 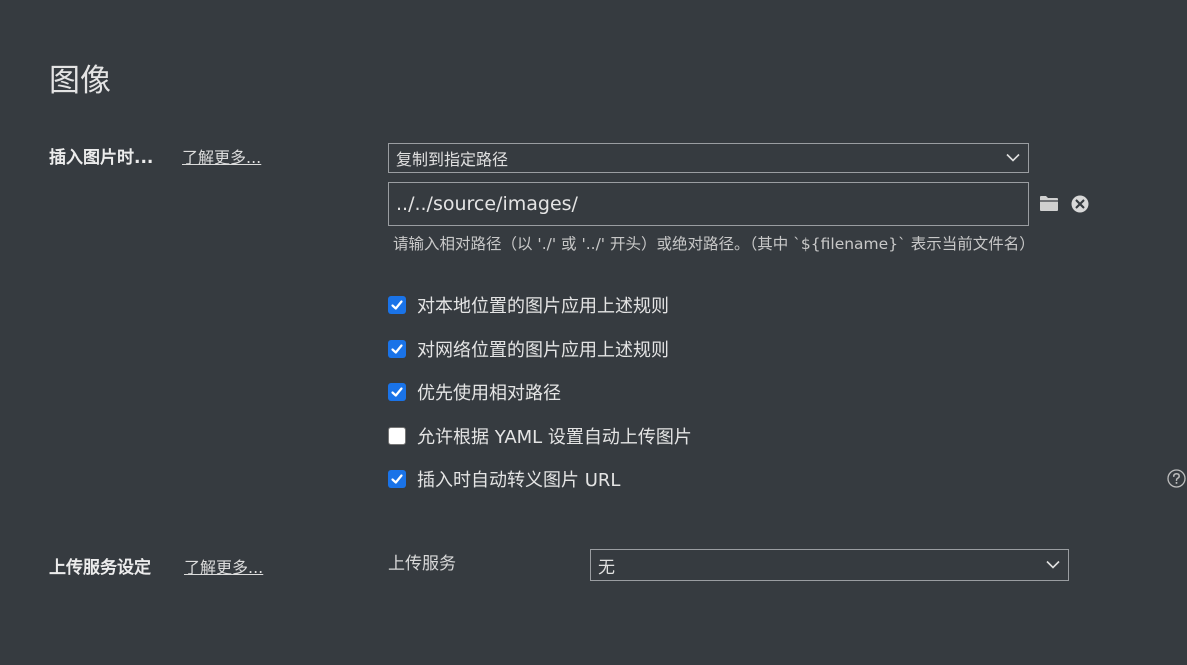 I want to click on yaml-upload-checkbox, so click(x=397, y=435).